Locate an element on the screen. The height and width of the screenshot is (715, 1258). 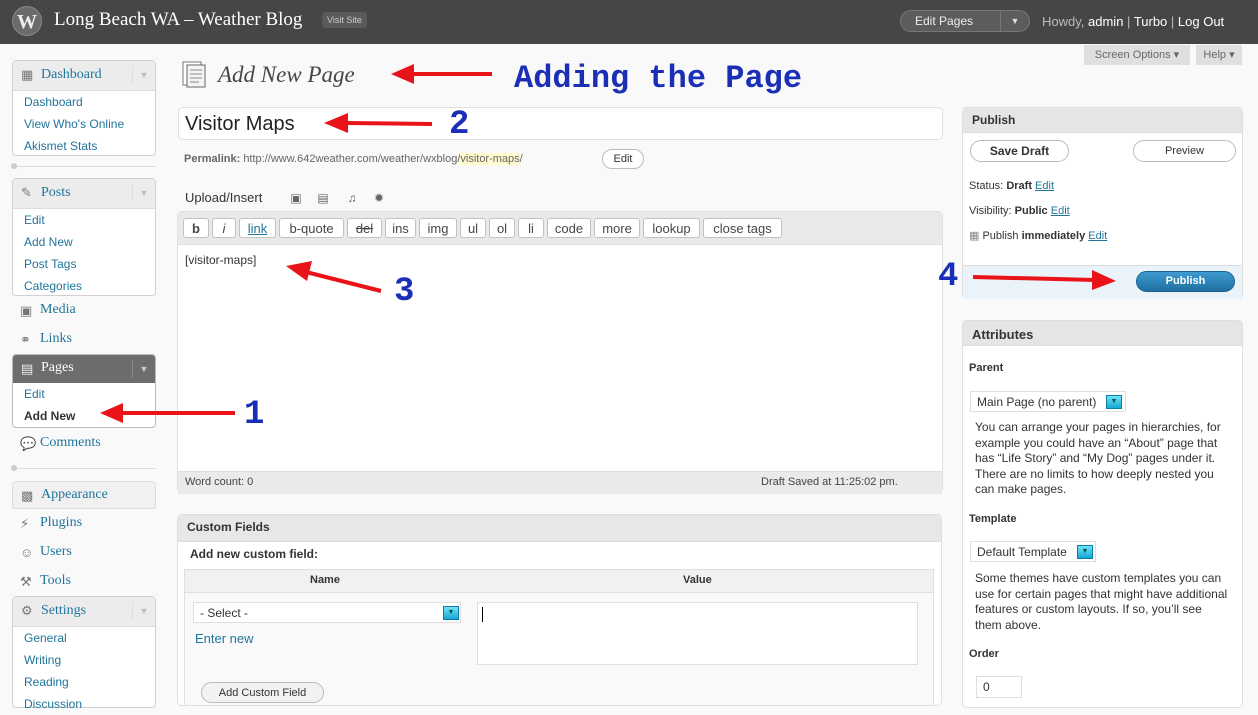
arrow-content is located at coordinates (334, 277).